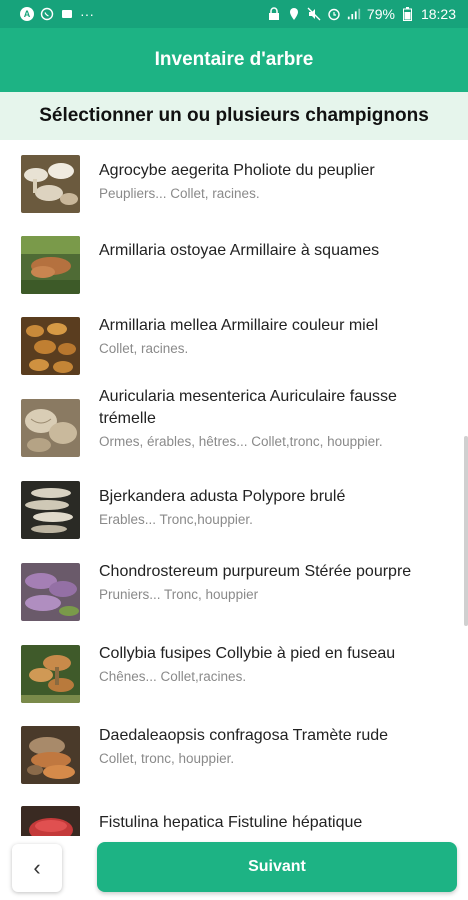 The height and width of the screenshot is (900, 468). What do you see at coordinates (244, 735) in the screenshot?
I see `item-title: Daedaleaopsis confragosa Tramète rude` at bounding box center [244, 735].